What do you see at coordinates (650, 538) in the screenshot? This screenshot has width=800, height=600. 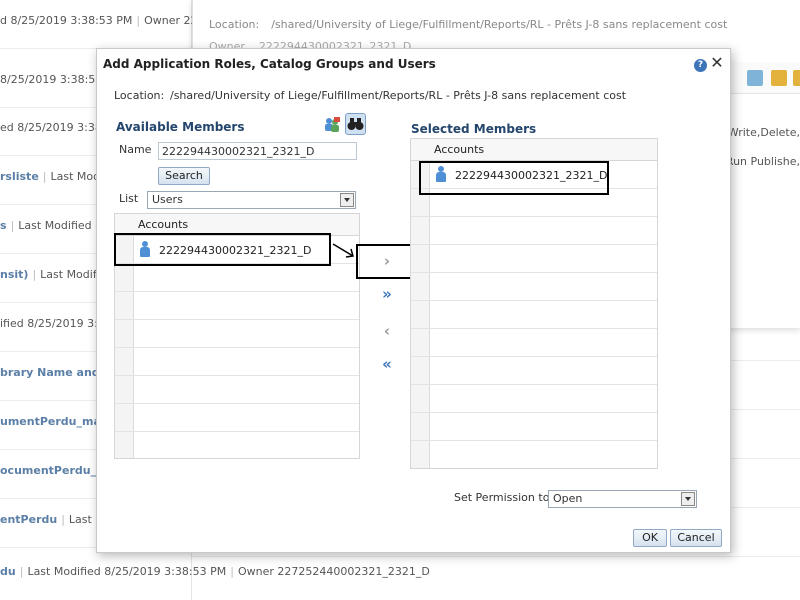 I see `ok-button: OK` at bounding box center [650, 538].